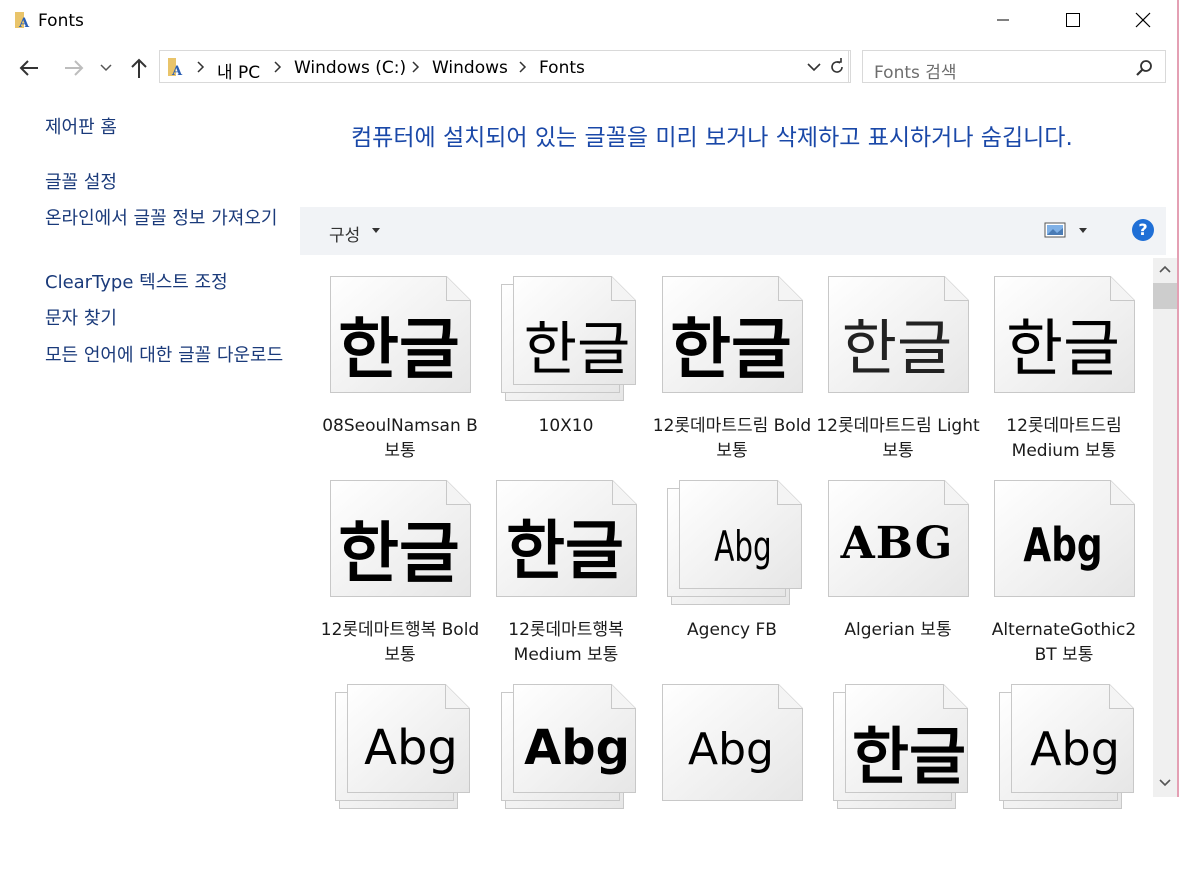 The height and width of the screenshot is (884, 1179). What do you see at coordinates (106, 68) in the screenshot?
I see `recent-locations-button` at bounding box center [106, 68].